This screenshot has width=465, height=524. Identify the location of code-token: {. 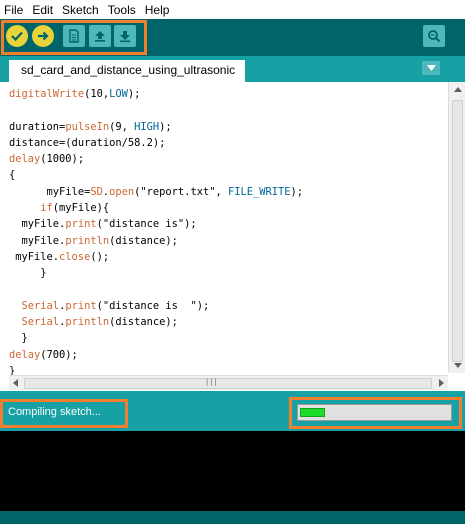
(12, 175).